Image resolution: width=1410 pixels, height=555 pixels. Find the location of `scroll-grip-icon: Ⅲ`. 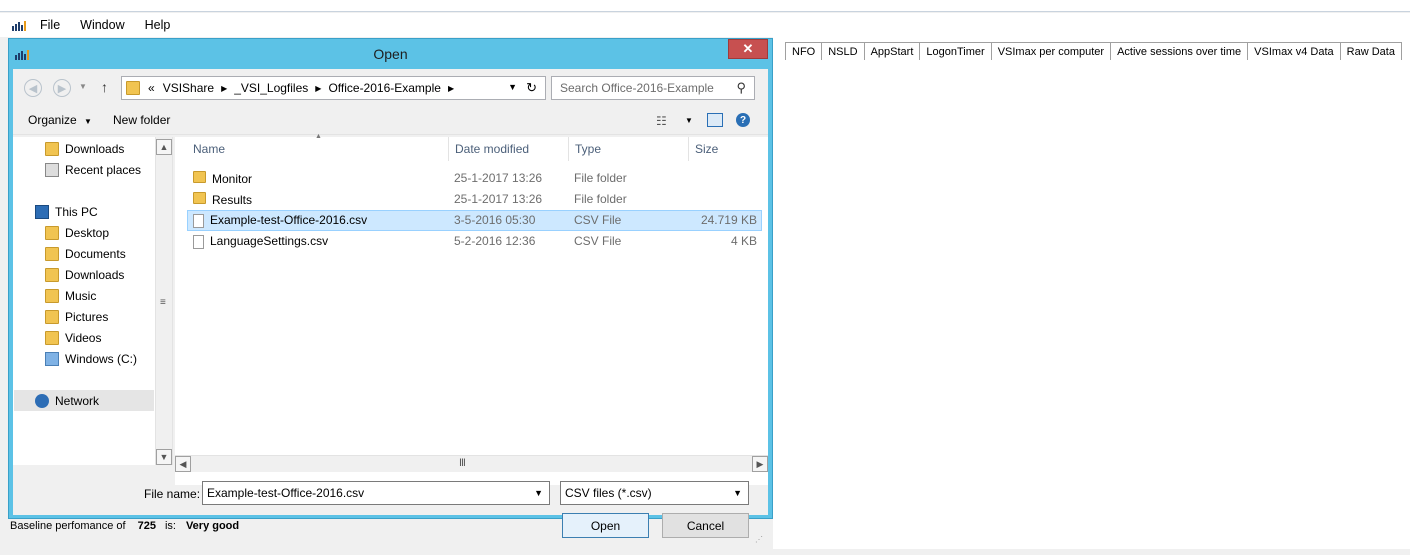

scroll-grip-icon: Ⅲ is located at coordinates (462, 463).